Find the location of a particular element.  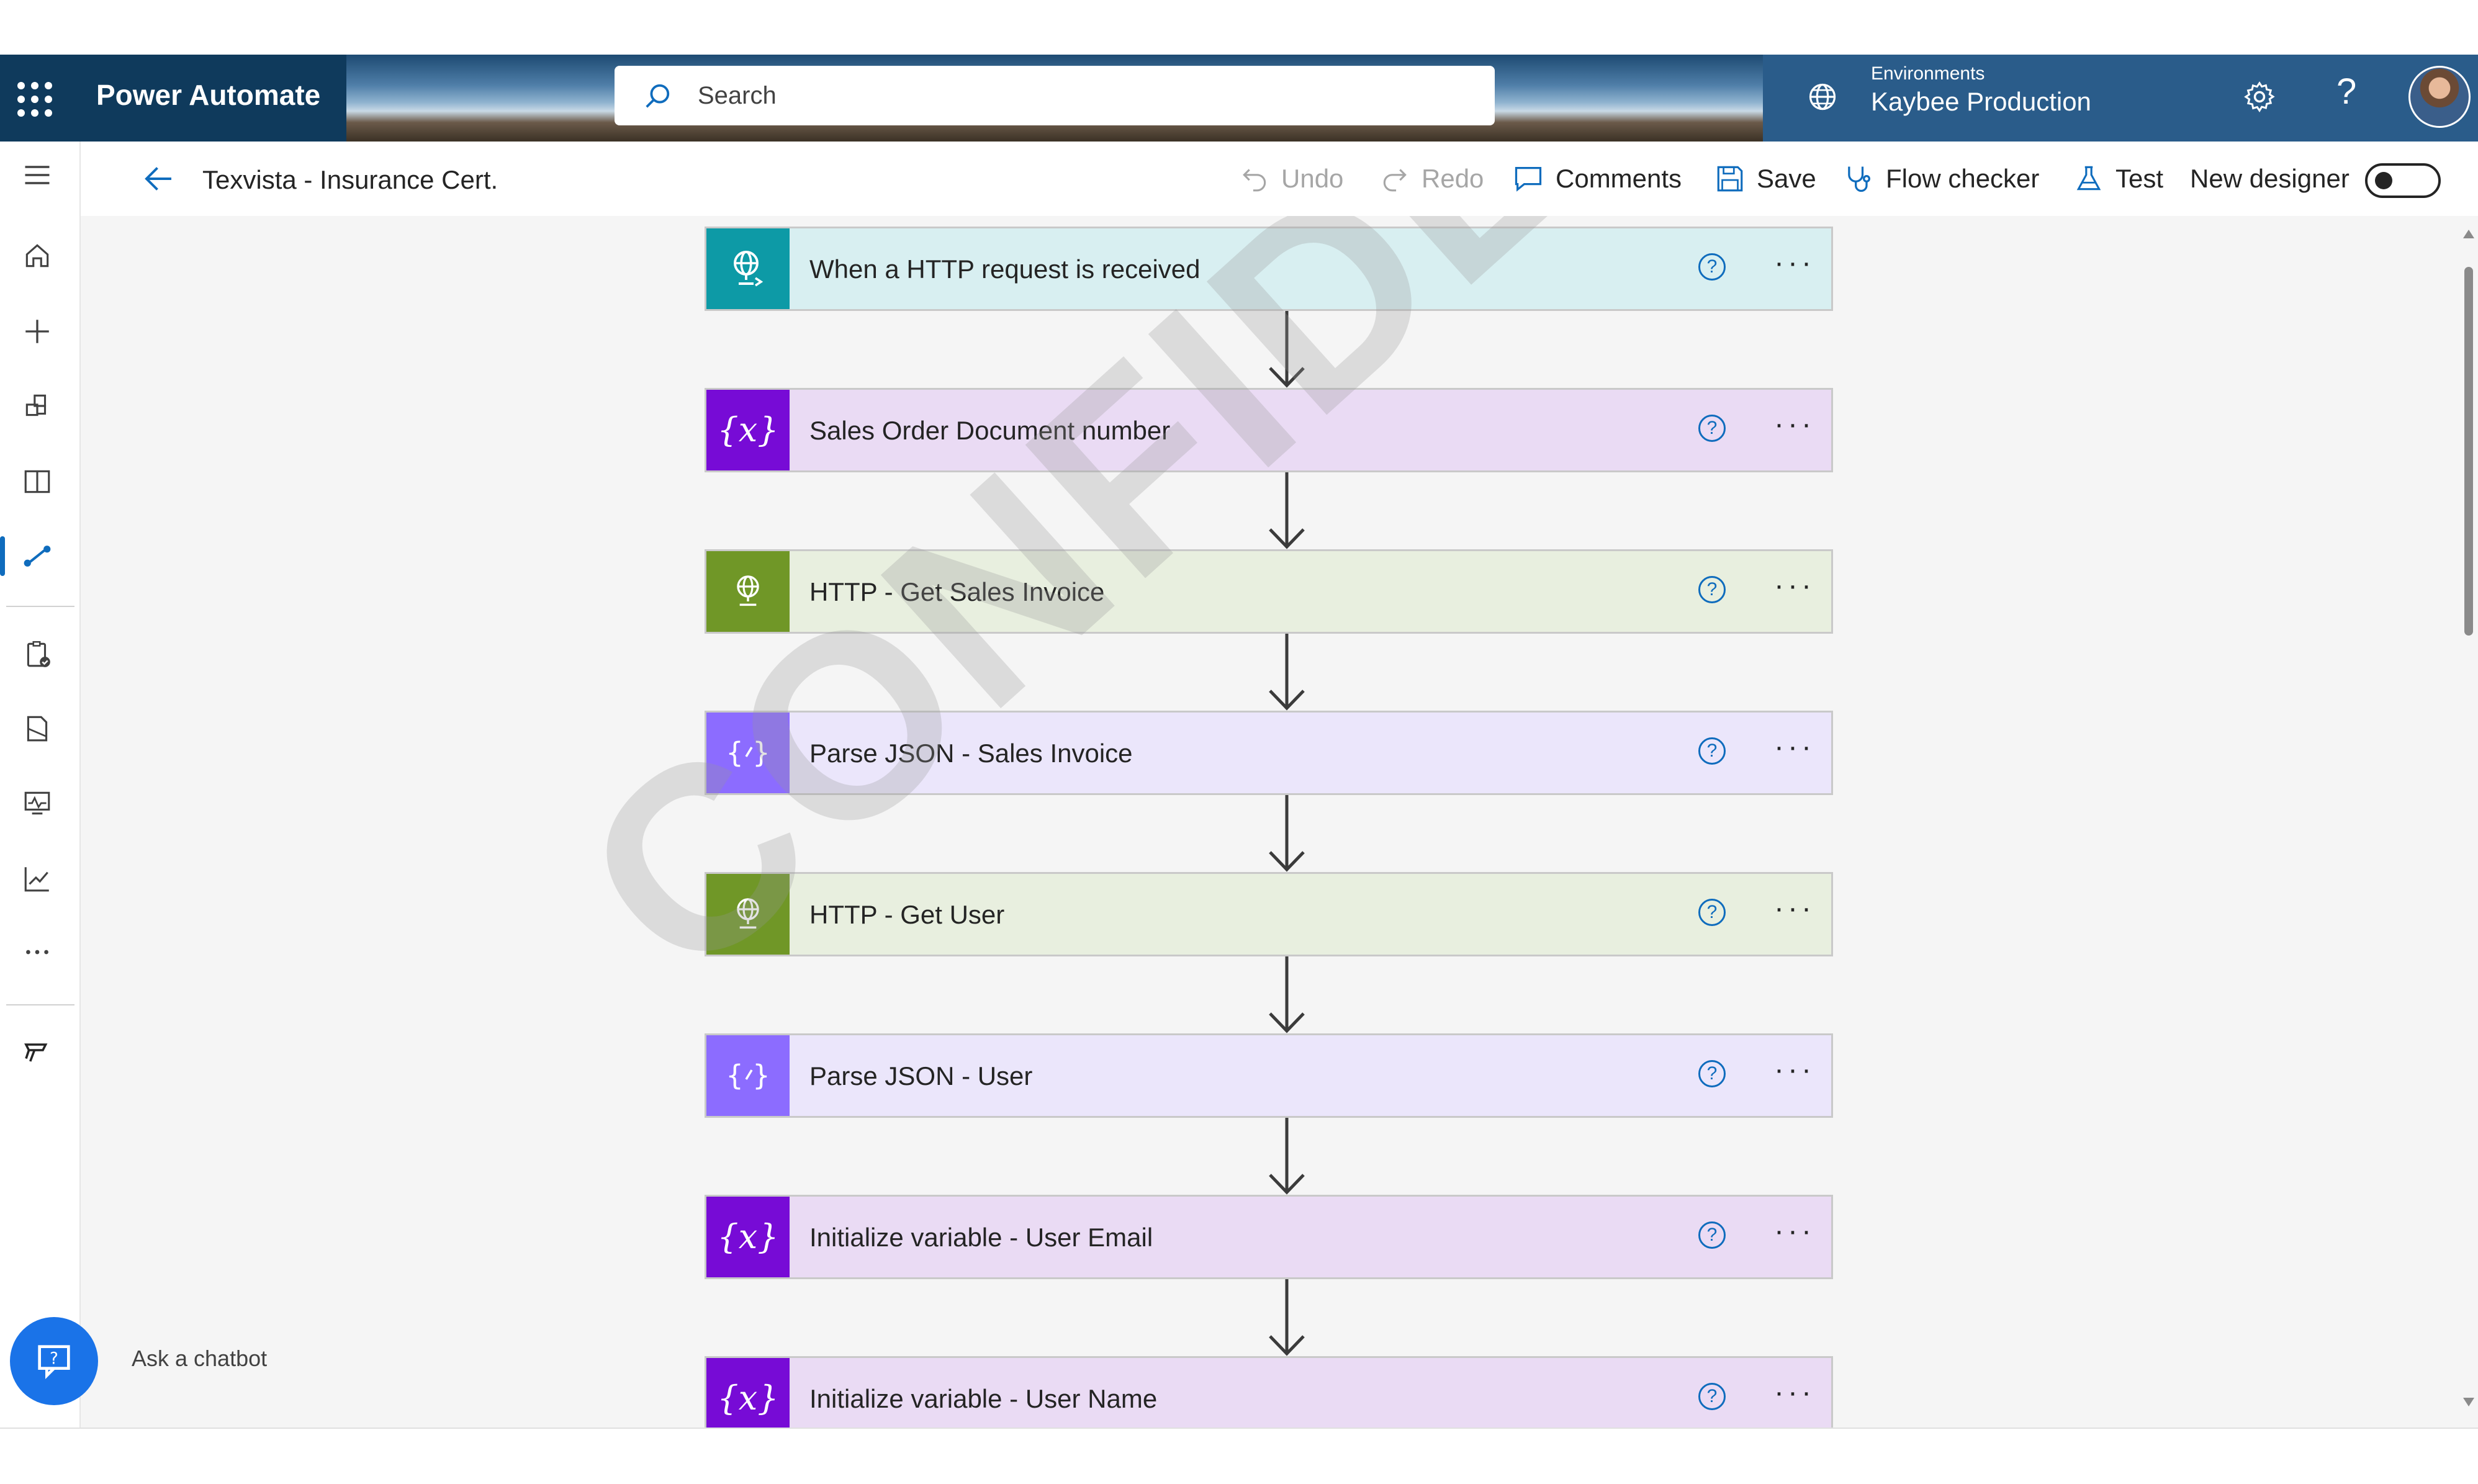

flow-step-card: {x} Initialize variable - User Name? ··· is located at coordinates (1269, 1392).